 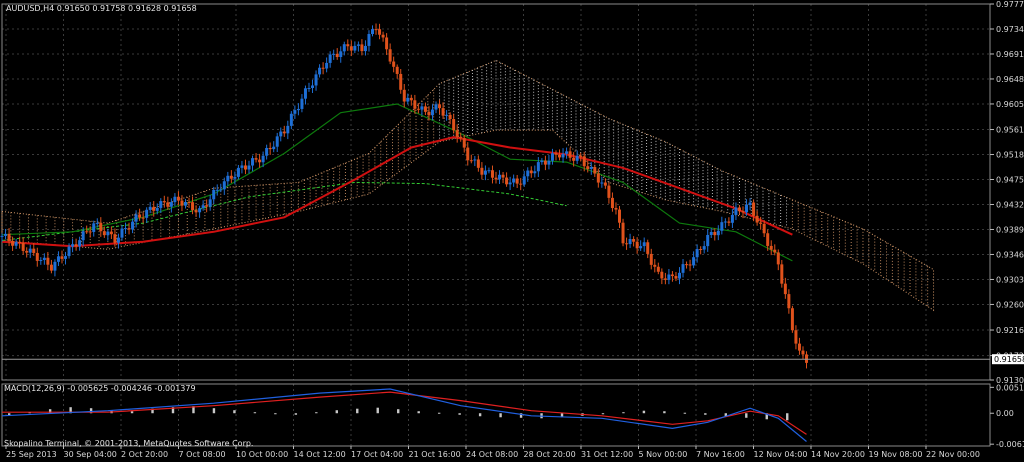 What do you see at coordinates (1010, 254) in the screenshot?
I see `y-tick-label: 0.93460` at bounding box center [1010, 254].